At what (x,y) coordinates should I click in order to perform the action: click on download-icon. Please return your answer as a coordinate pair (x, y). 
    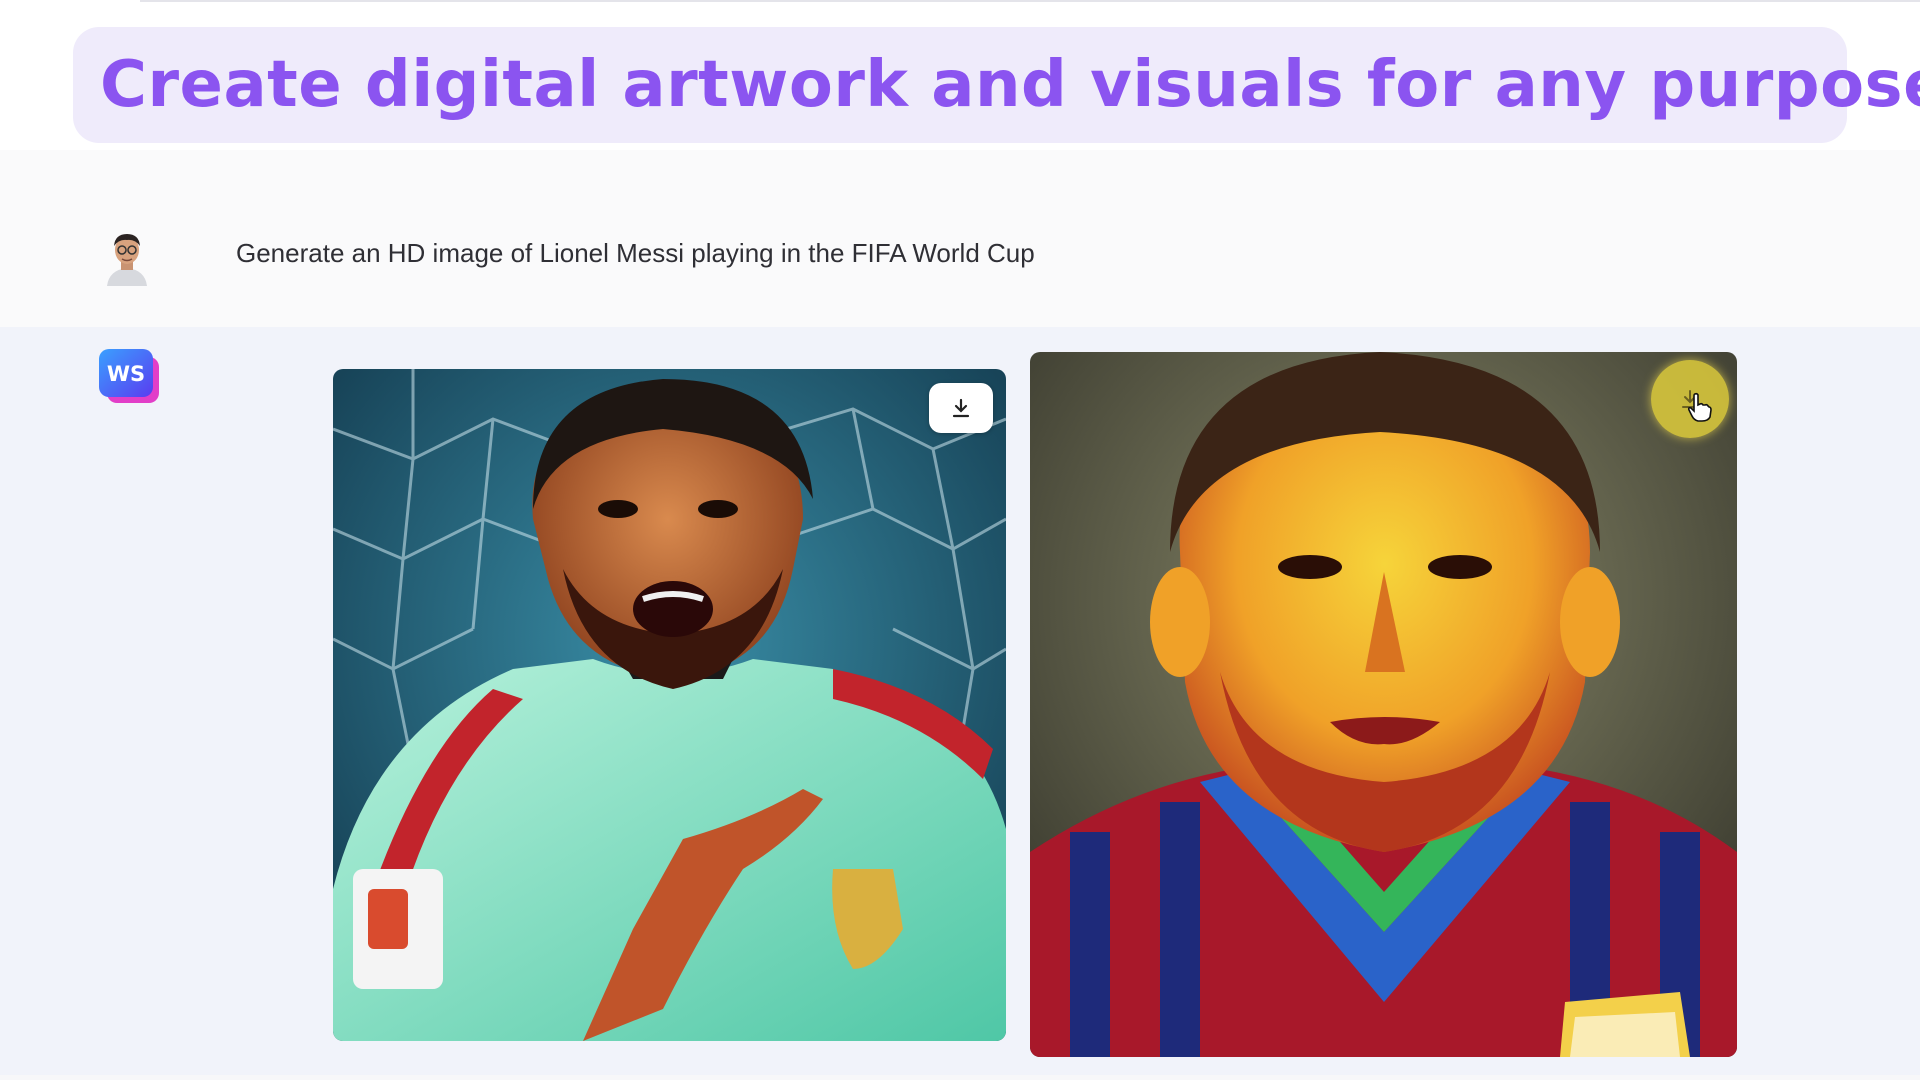
    Looking at the image, I should click on (961, 408).